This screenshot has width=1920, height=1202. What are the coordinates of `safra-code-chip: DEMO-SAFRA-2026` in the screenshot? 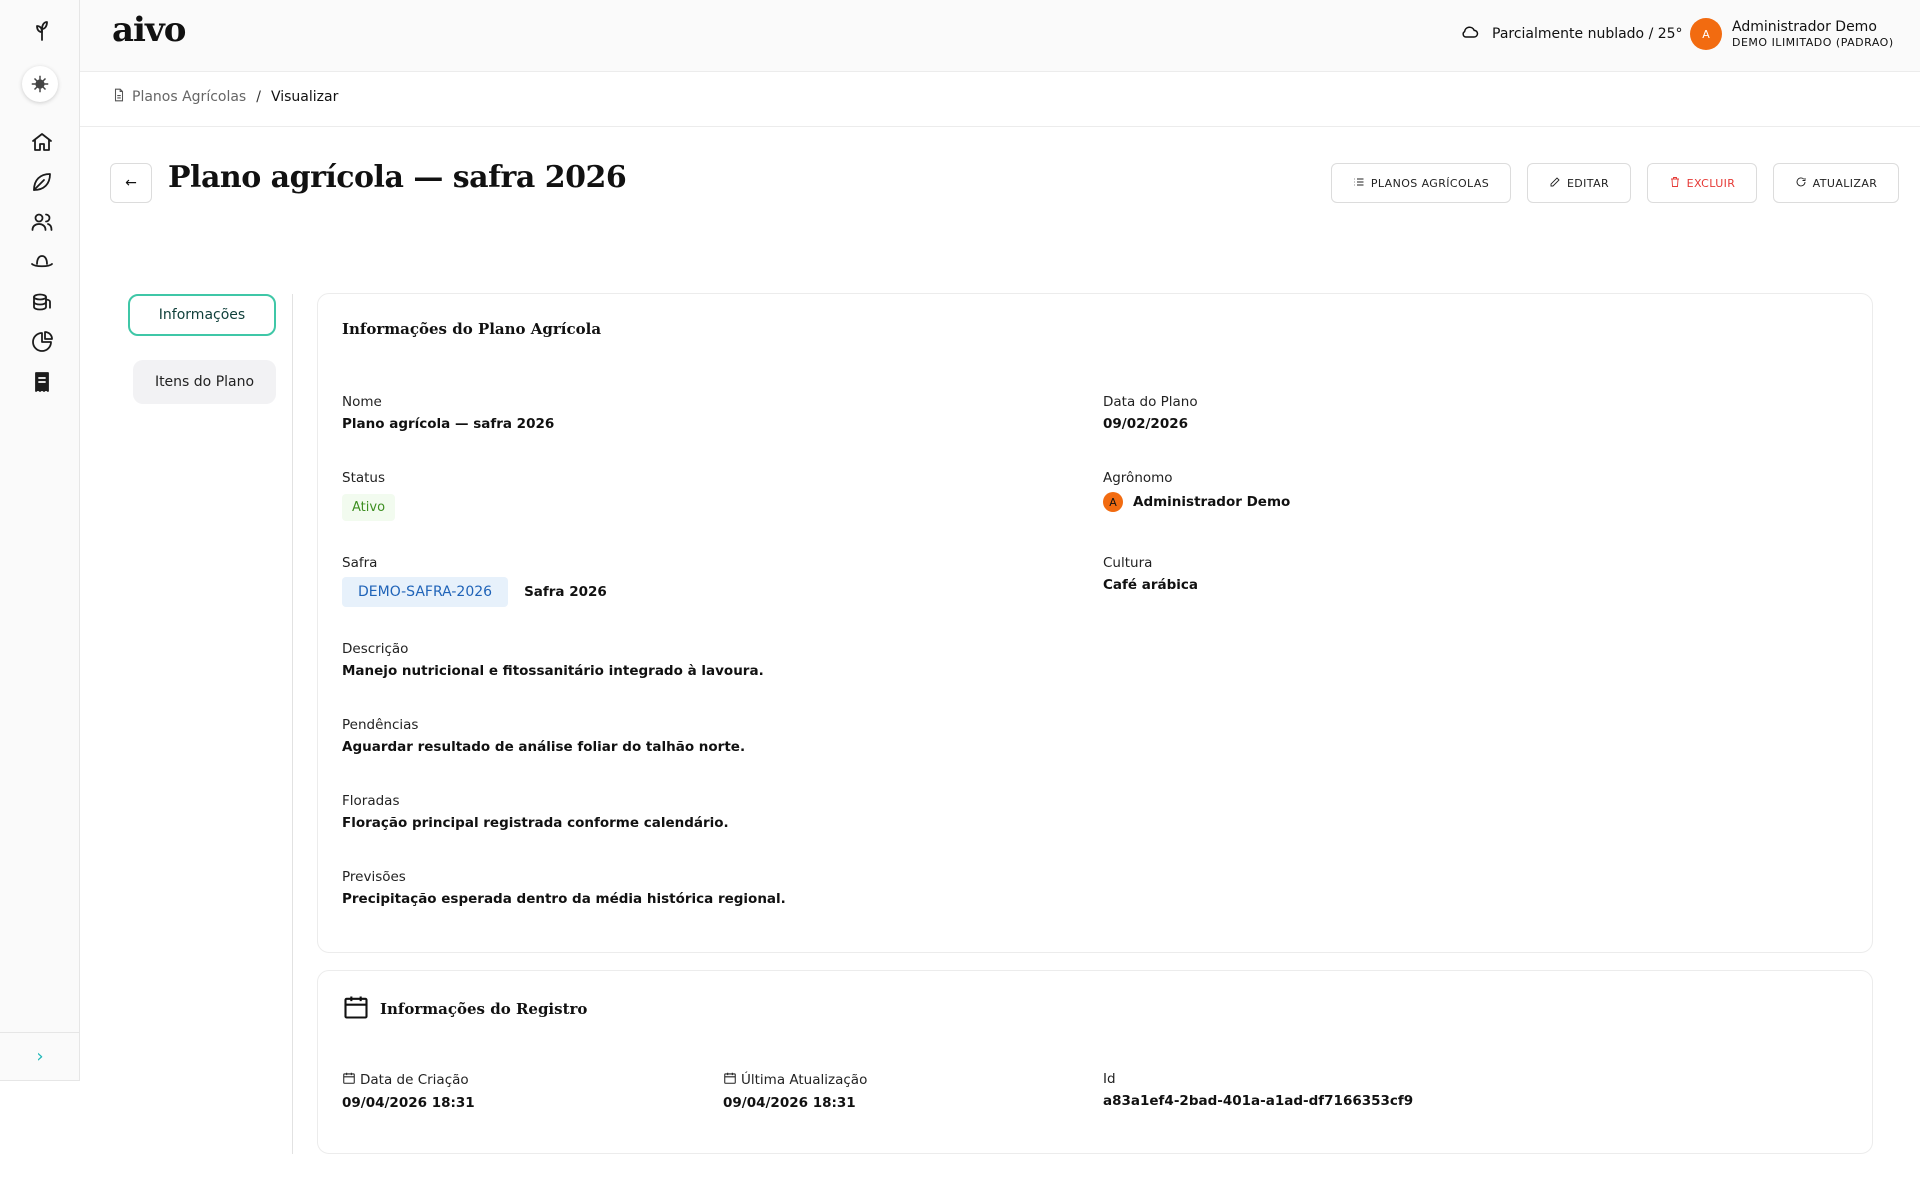 It's located at (425, 592).